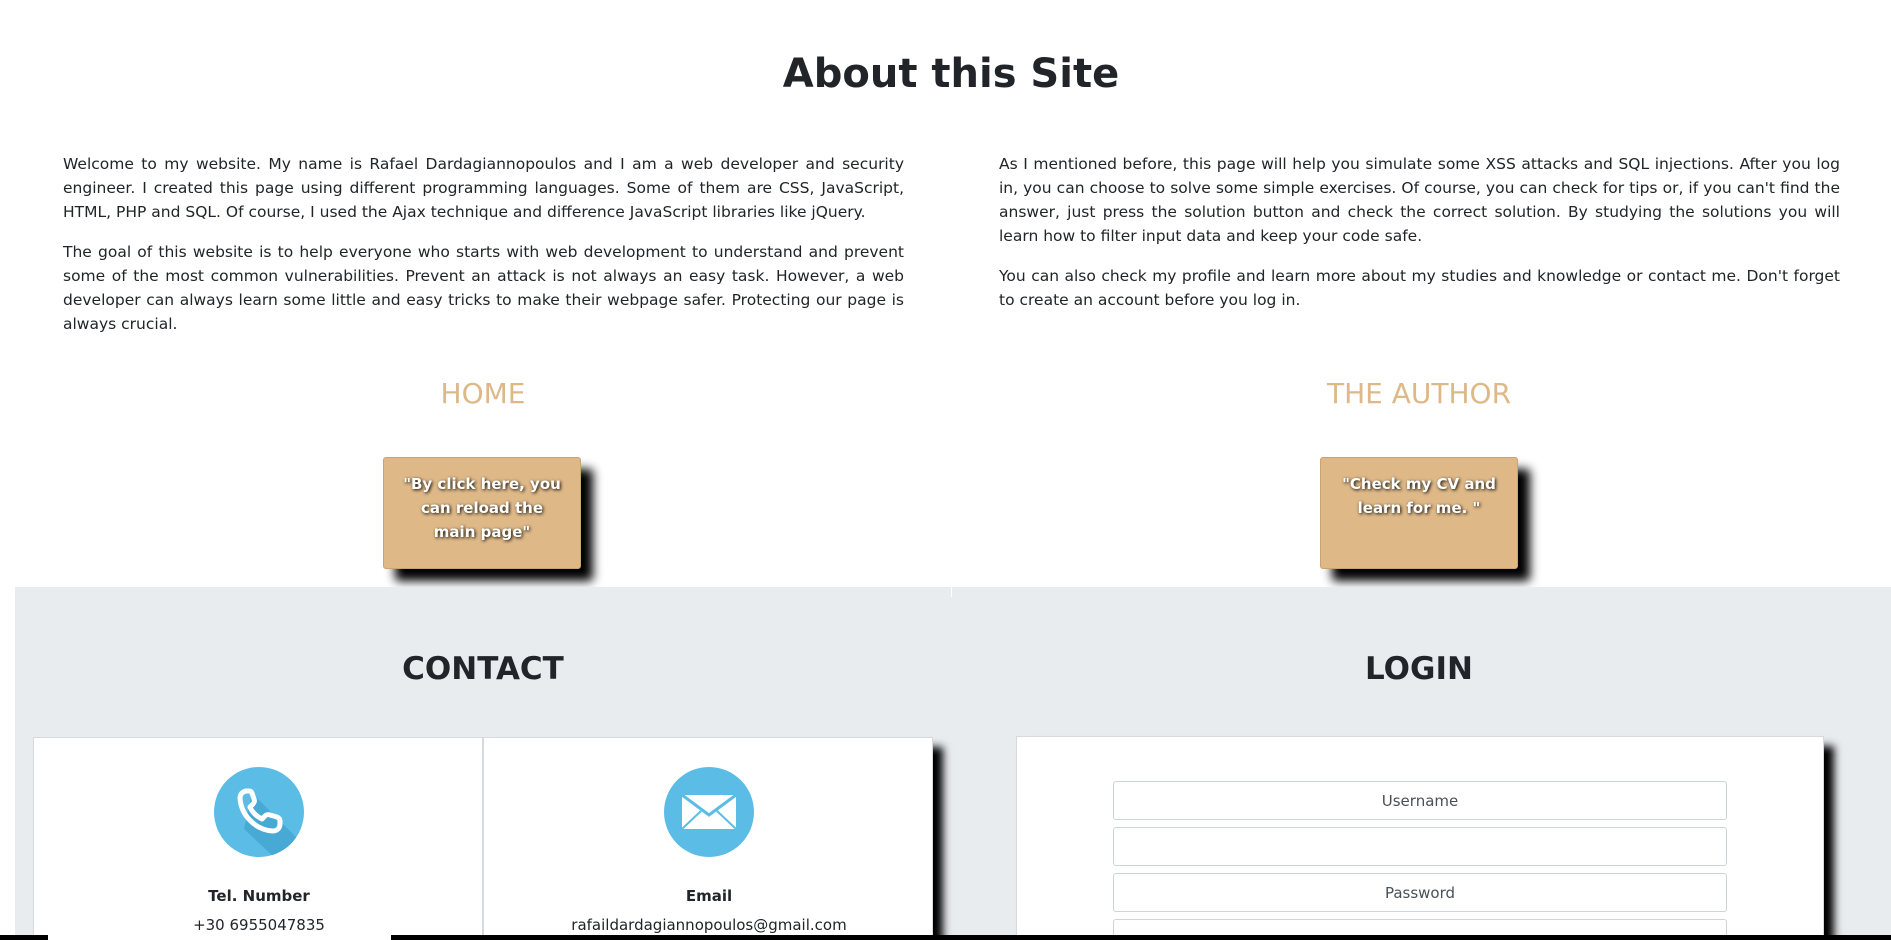 Image resolution: width=1891 pixels, height=940 pixels. I want to click on contact-heading: CONTACT, so click(483, 669).